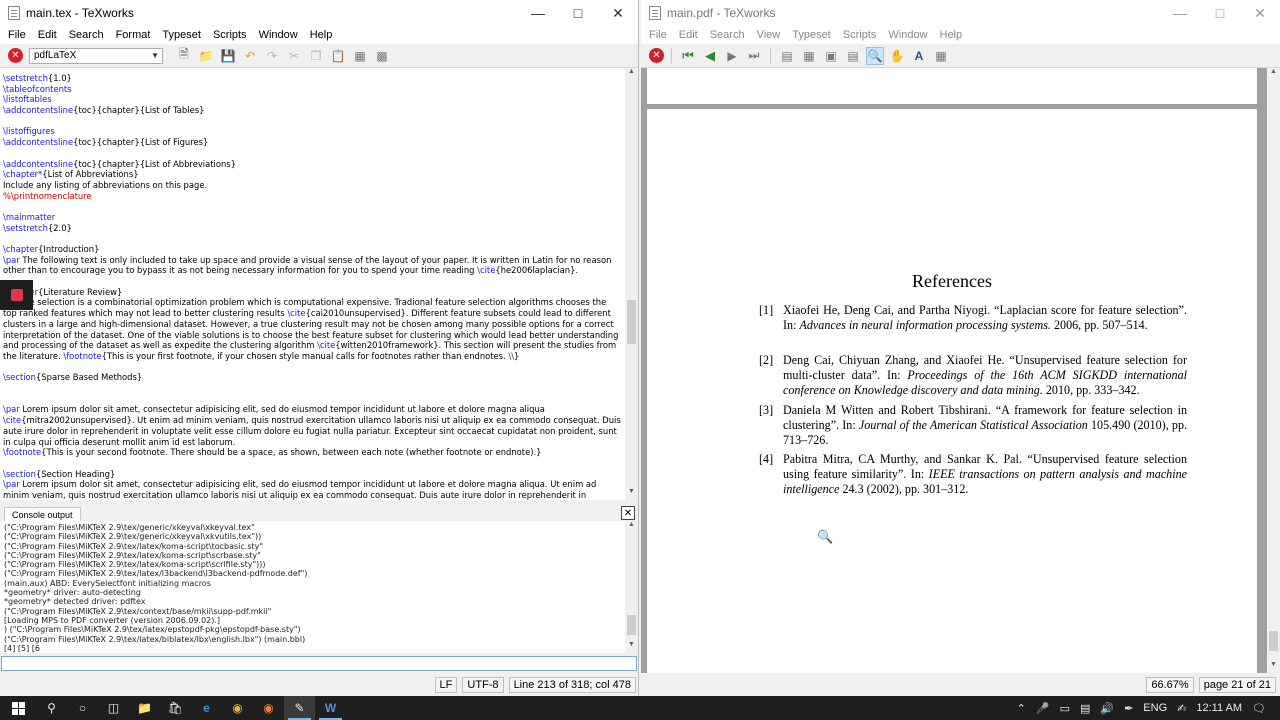  I want to click on fit-width-icon: ▦, so click(809, 56).